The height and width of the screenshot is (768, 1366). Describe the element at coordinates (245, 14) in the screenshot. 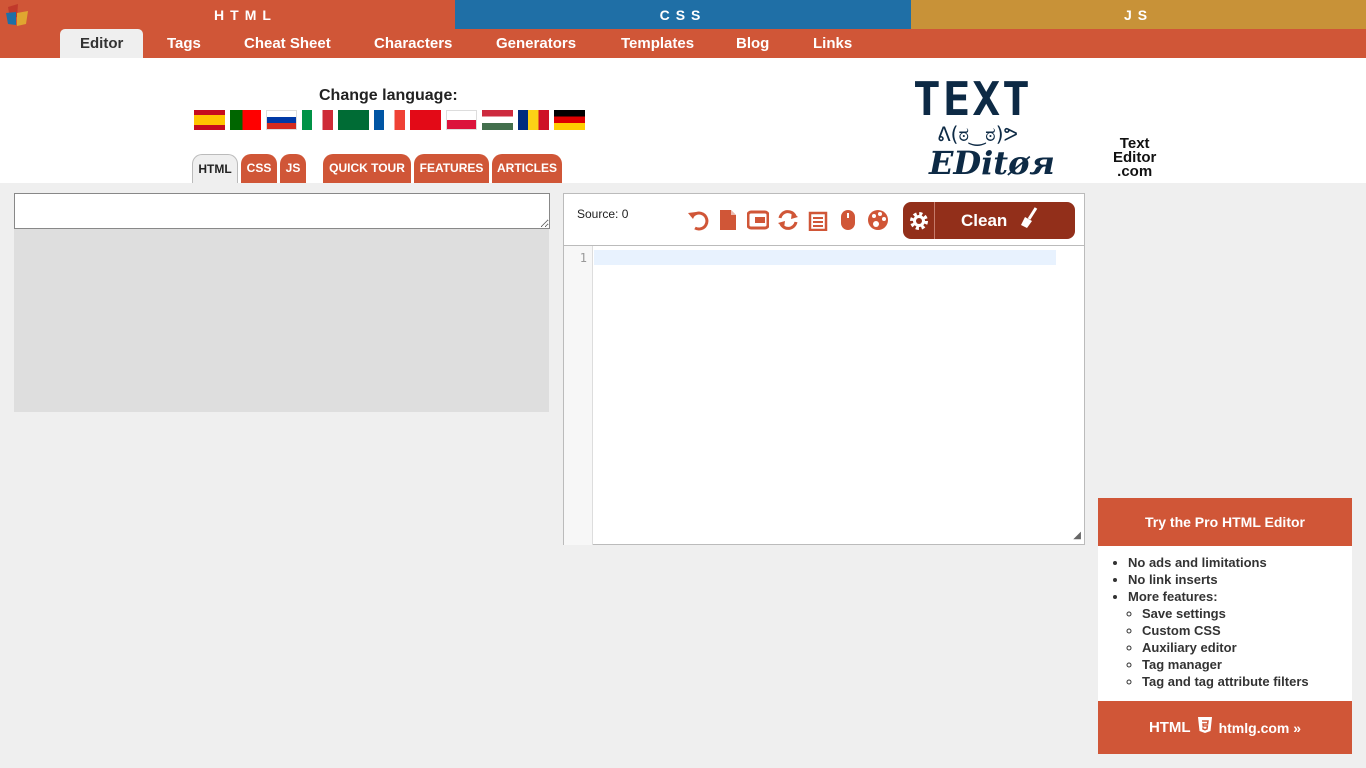

I see `html-section-tab: HTML` at that location.